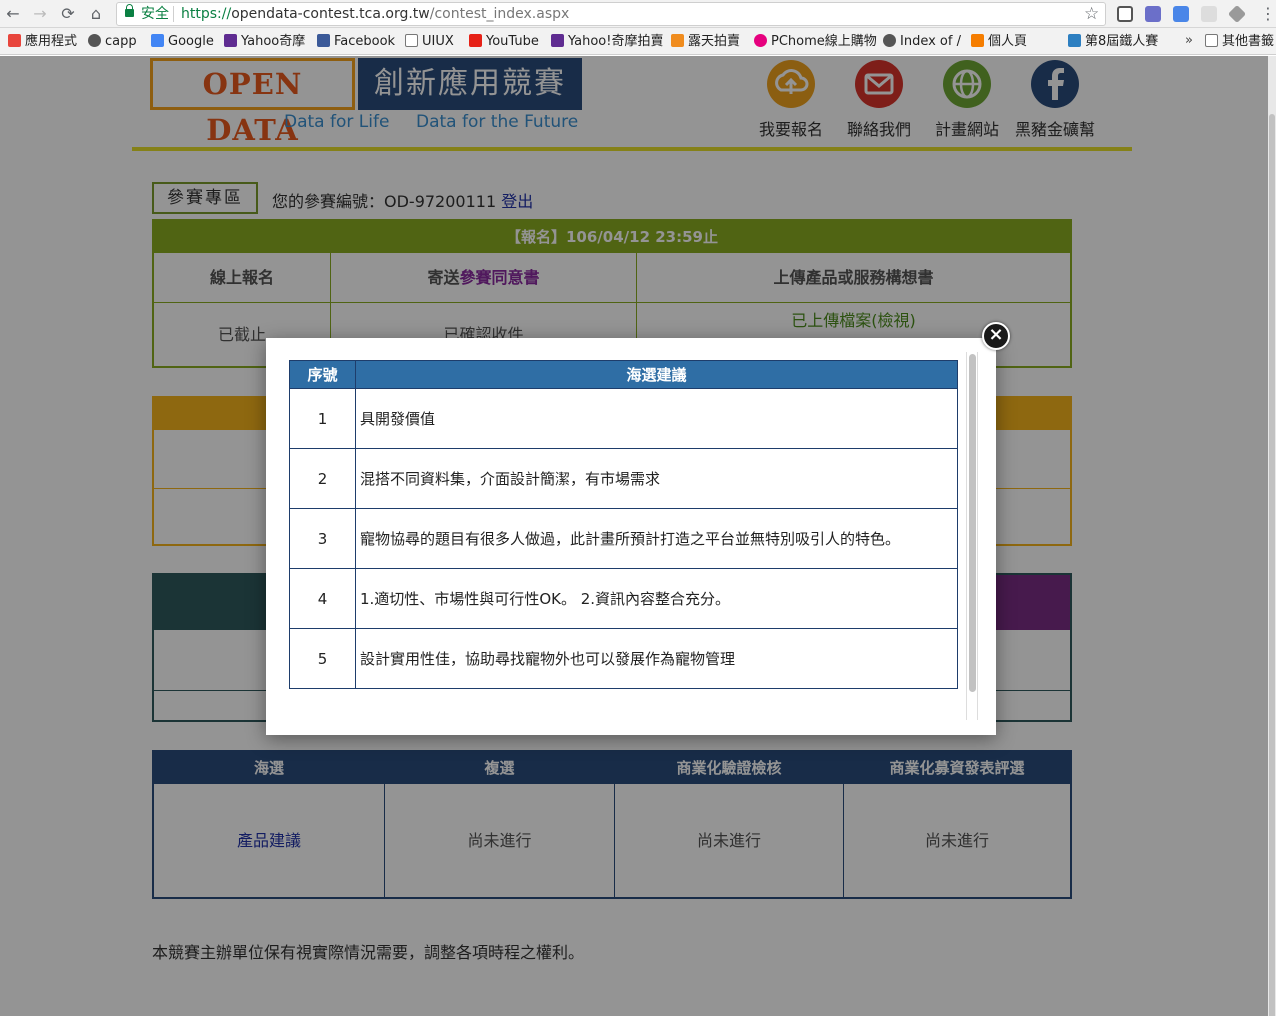  I want to click on row-seq: 1, so click(322, 418).